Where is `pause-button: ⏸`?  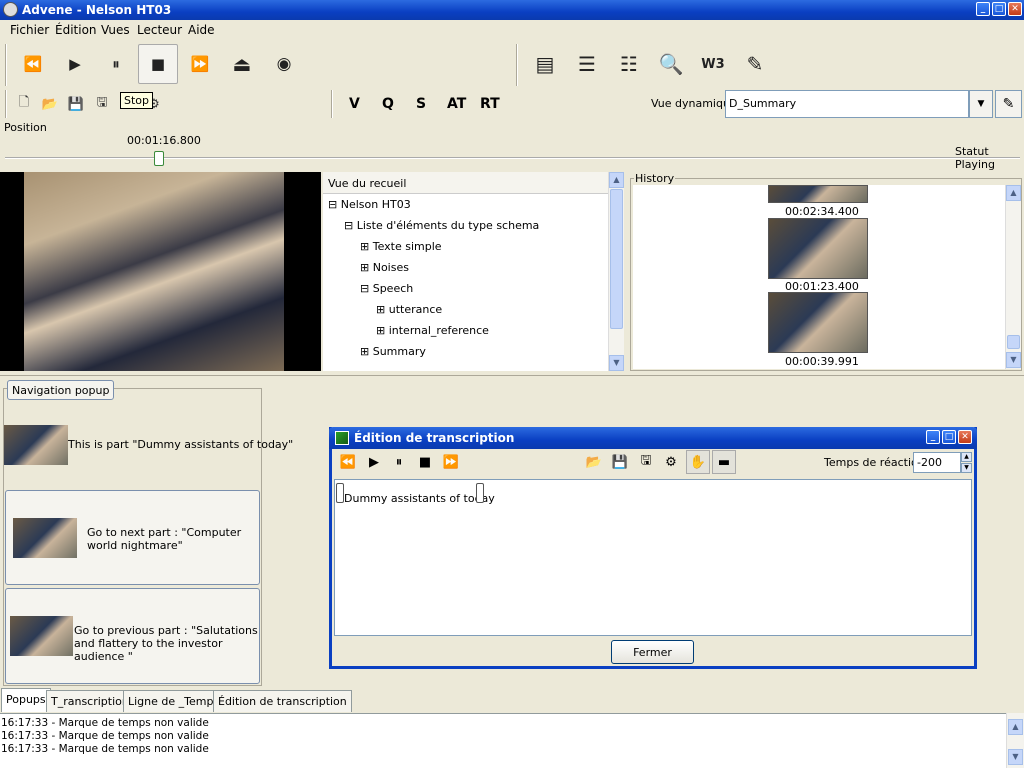 pause-button: ⏸ is located at coordinates (116, 64).